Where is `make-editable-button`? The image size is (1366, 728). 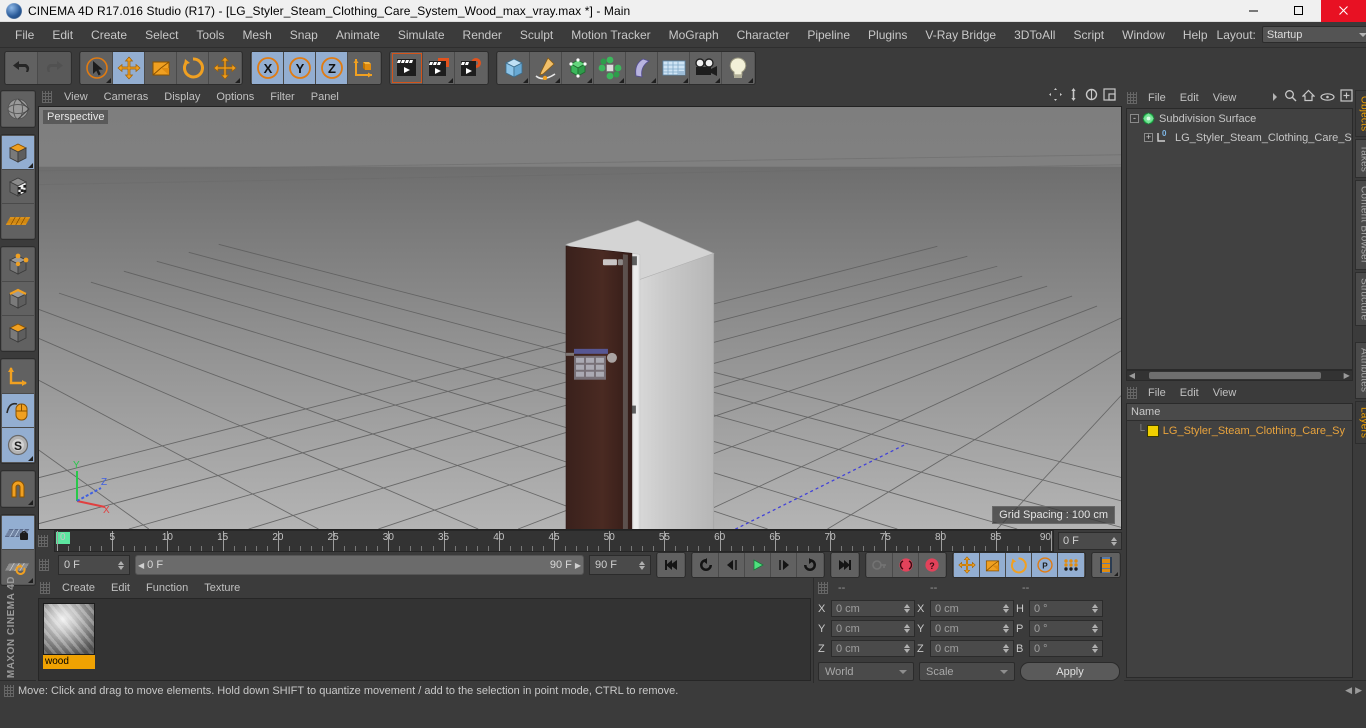 make-editable-button is located at coordinates (18, 109).